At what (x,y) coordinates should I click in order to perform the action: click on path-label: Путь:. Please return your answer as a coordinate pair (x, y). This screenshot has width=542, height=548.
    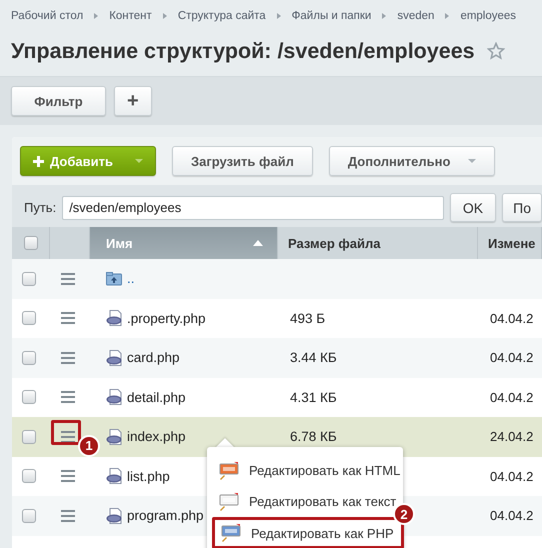
    Looking at the image, I should click on (40, 207).